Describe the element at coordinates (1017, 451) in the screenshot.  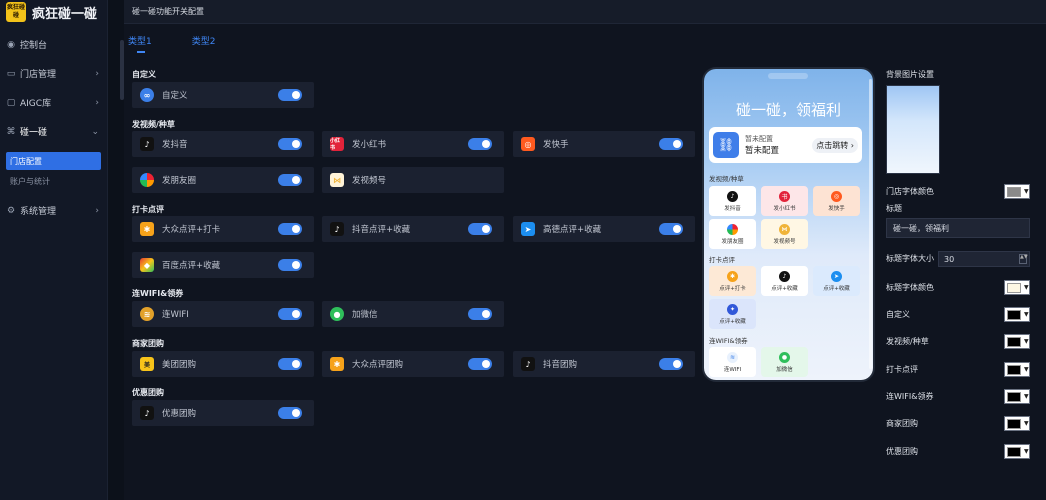
I see `row-color-picker-discount: ▼` at that location.